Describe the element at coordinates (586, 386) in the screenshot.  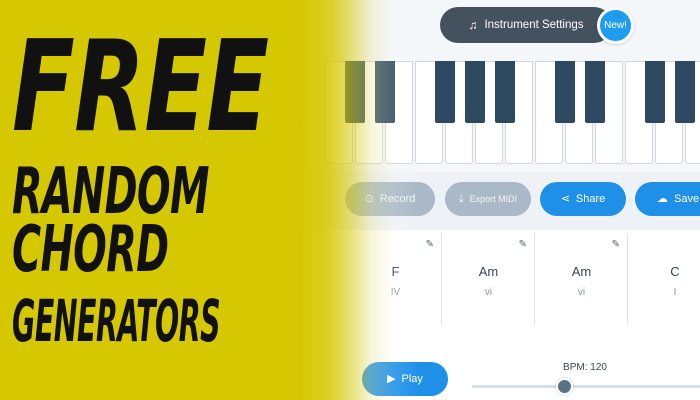
I see `bpm-slider-track` at that location.